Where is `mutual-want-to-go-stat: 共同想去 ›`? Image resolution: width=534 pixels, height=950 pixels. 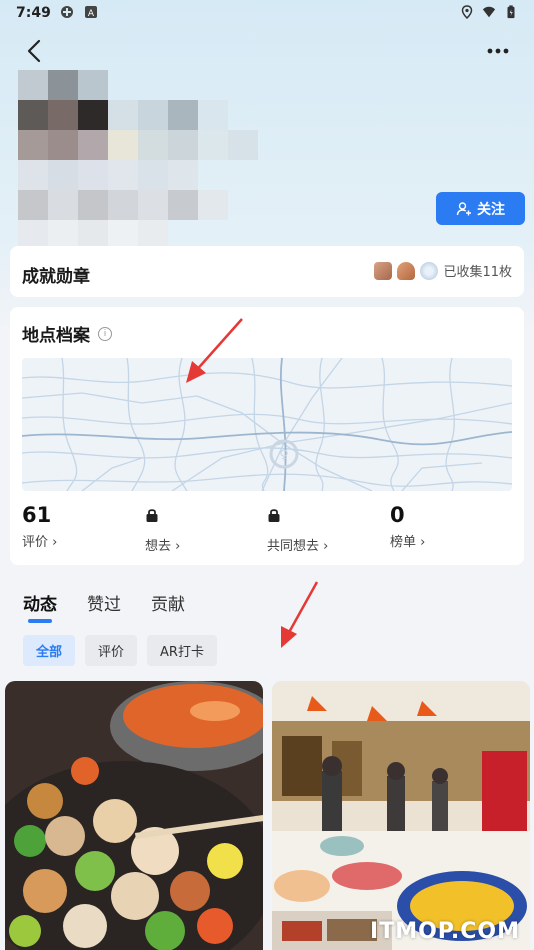 mutual-want-to-go-stat: 共同想去 › is located at coordinates (297, 528).